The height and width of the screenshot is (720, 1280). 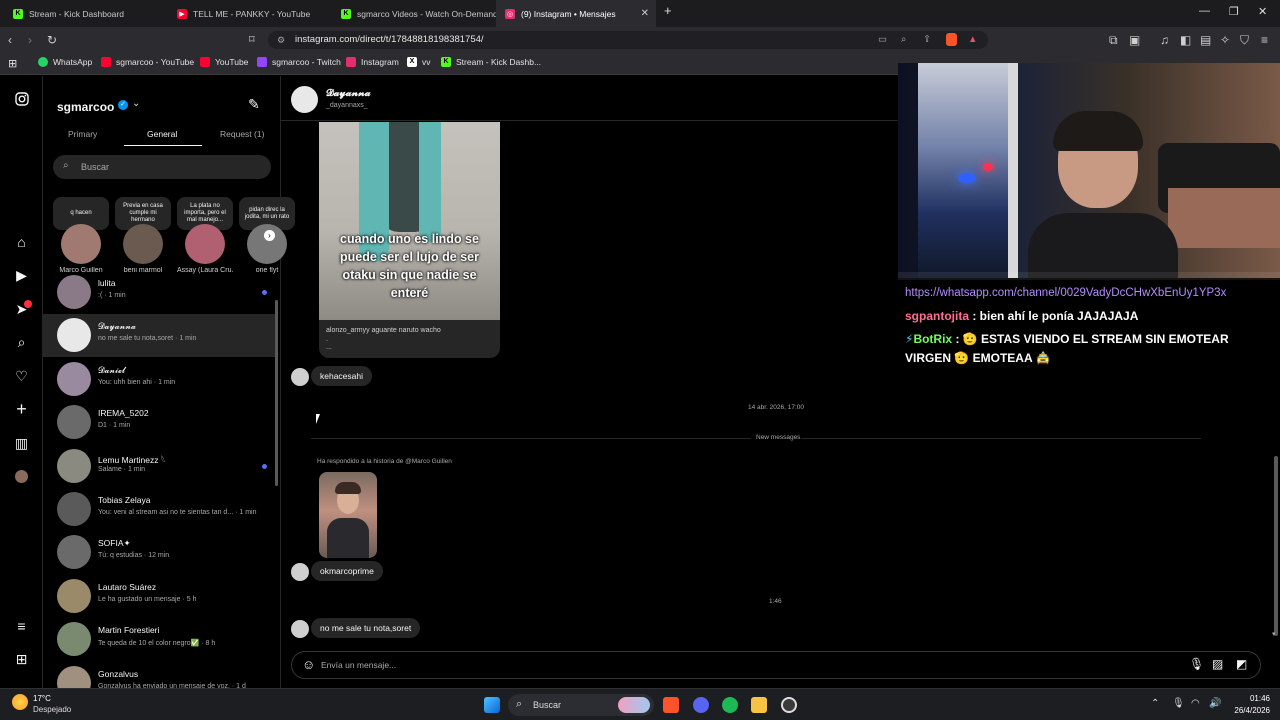 What do you see at coordinates (86, 13) in the screenshot?
I see `tab-kick-dashboard: K Stream - Kick Dashboard` at bounding box center [86, 13].